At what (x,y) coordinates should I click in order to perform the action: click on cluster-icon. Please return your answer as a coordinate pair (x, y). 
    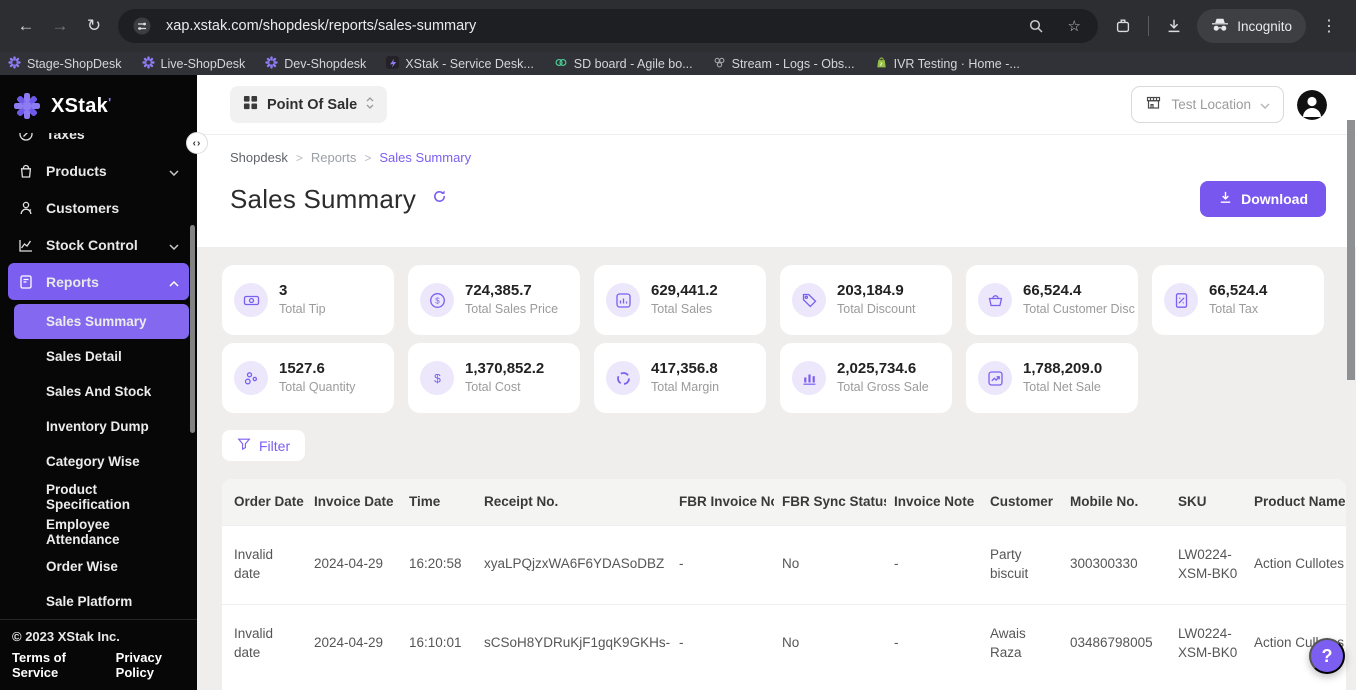
    Looking at the image, I should click on (719, 64).